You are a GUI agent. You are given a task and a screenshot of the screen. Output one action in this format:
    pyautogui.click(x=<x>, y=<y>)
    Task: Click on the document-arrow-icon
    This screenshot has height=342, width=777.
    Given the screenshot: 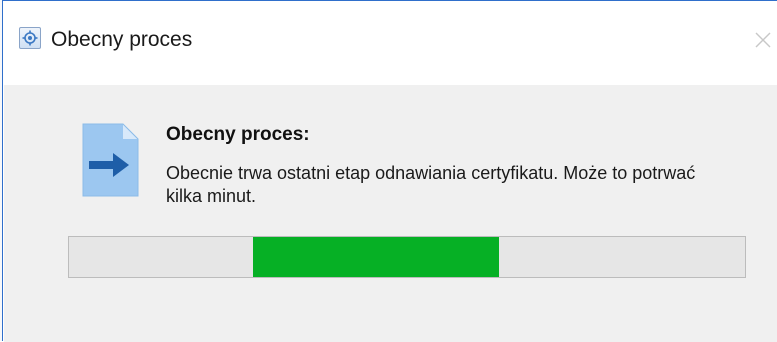 What is the action you would take?
    pyautogui.click(x=110, y=160)
    